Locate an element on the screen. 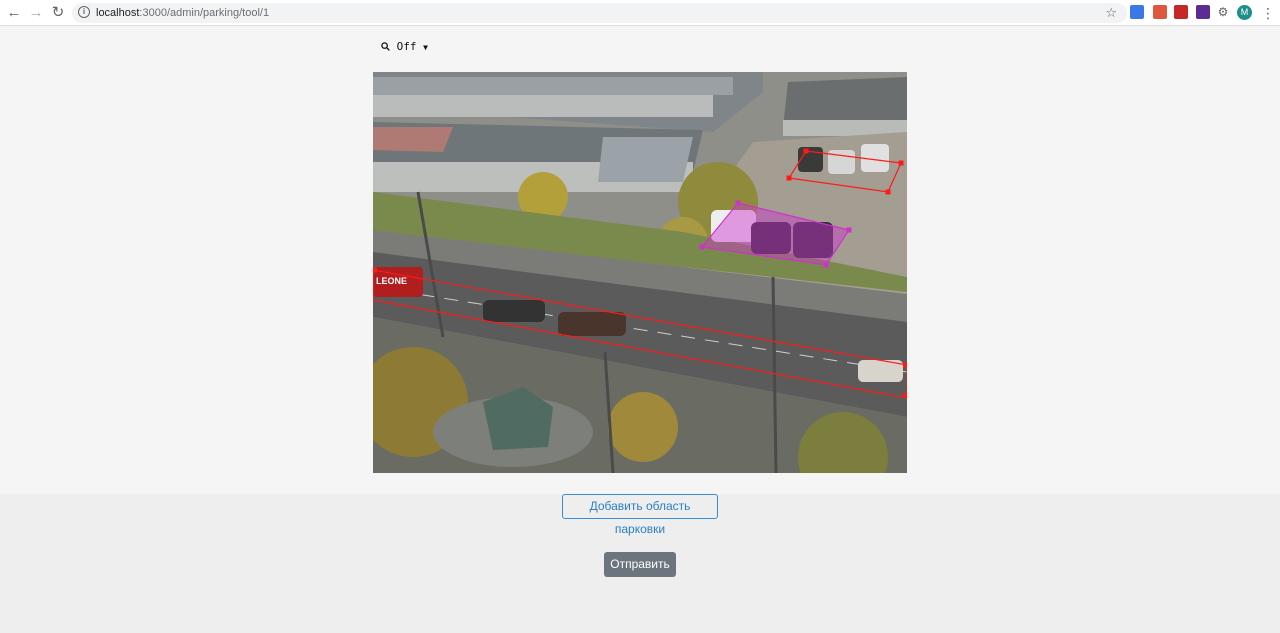 This screenshot has height=633, width=1280. magnifier-icon is located at coordinates (385, 46).